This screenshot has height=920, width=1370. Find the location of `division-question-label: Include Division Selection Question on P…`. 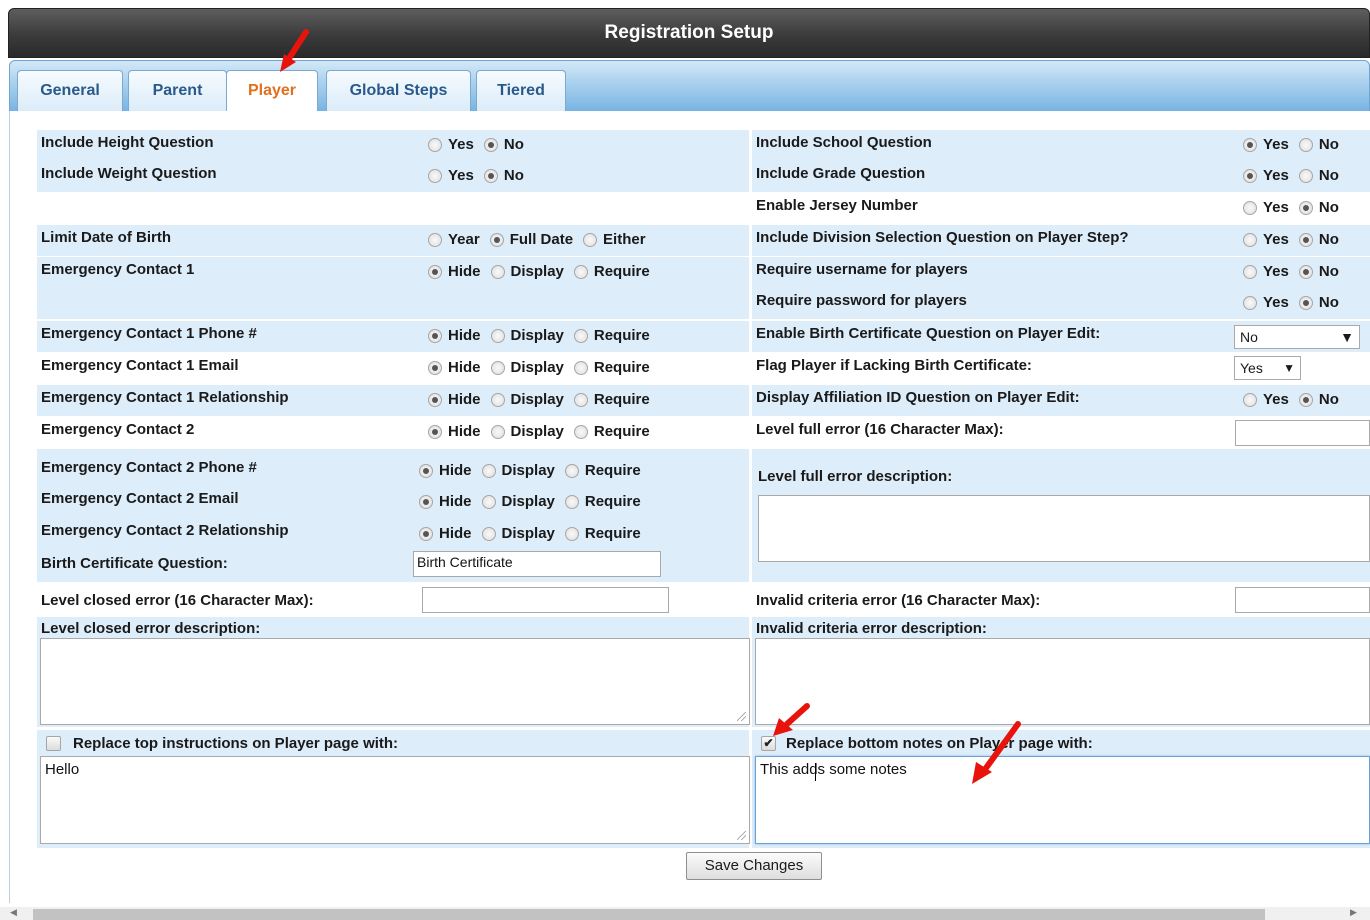

division-question-label: Include Division Selection Question on P… is located at coordinates (942, 237).